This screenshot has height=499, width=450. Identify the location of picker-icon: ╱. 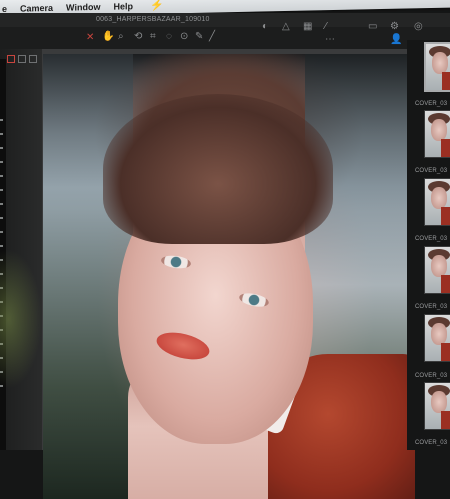
(212, 37).